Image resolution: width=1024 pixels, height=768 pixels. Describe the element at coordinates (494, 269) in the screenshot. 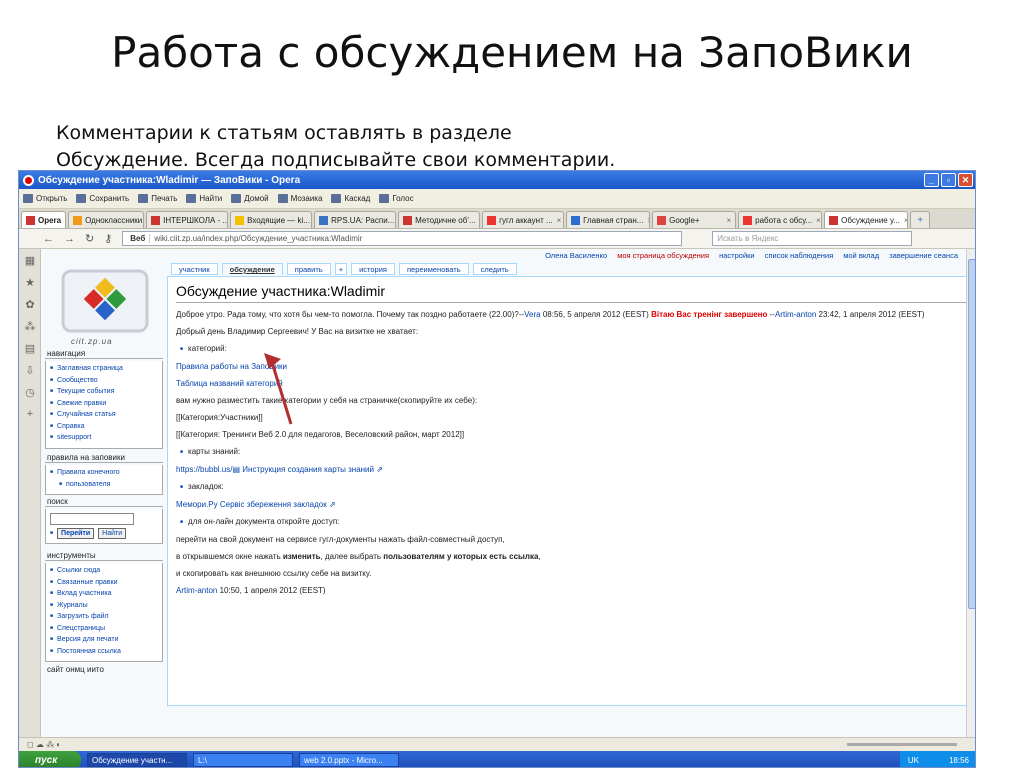

I see `tab-watch: следить` at that location.